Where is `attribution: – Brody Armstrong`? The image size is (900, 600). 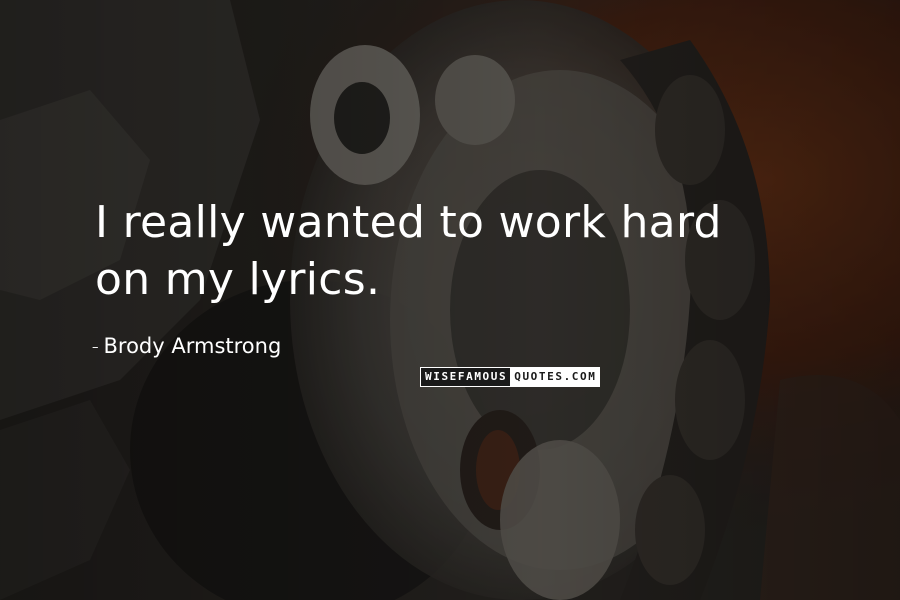
attribution: – Brody Armstrong is located at coordinates (186, 346).